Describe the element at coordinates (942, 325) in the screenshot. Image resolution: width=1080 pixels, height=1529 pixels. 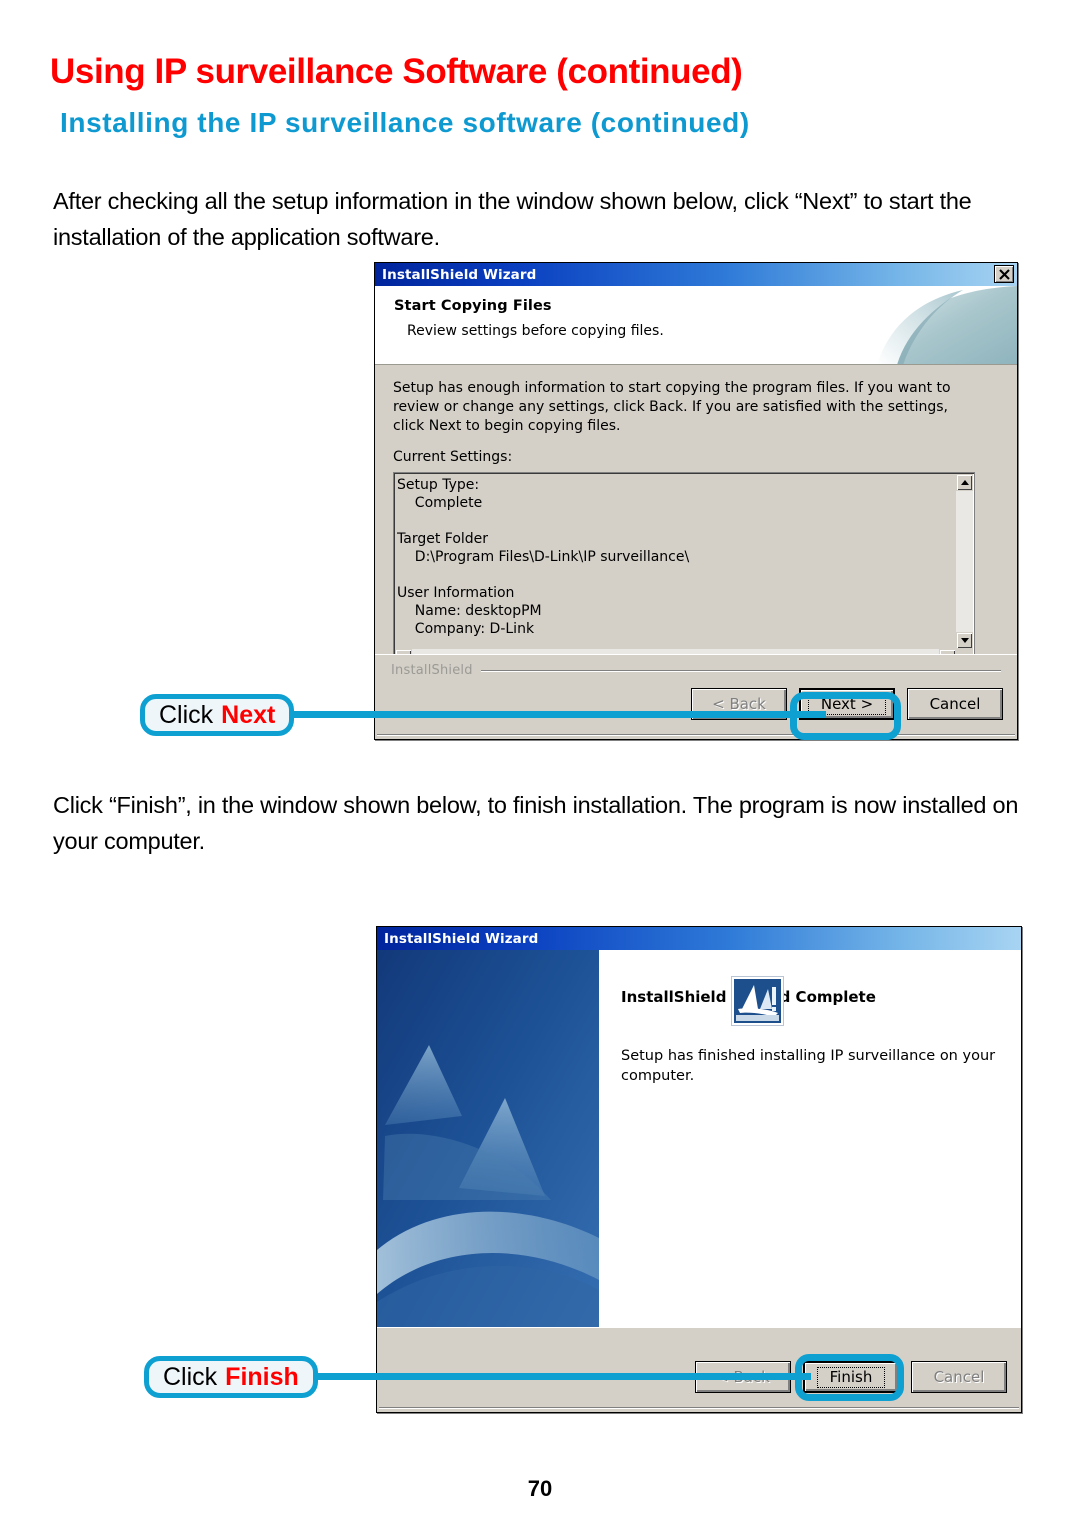
I see `banner-artwork-icon` at that location.